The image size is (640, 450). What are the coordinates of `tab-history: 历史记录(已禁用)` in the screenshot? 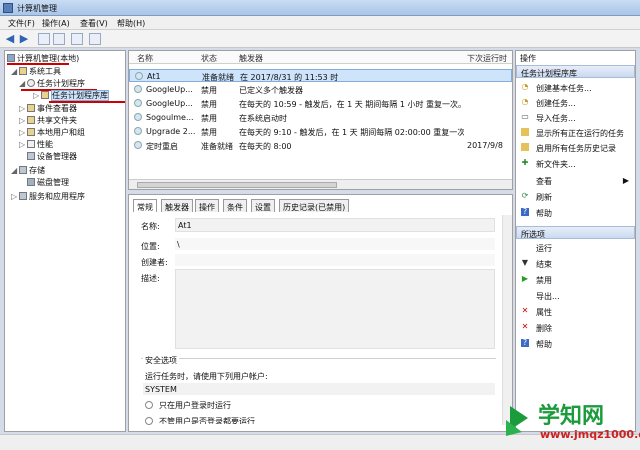 It's located at (314, 205).